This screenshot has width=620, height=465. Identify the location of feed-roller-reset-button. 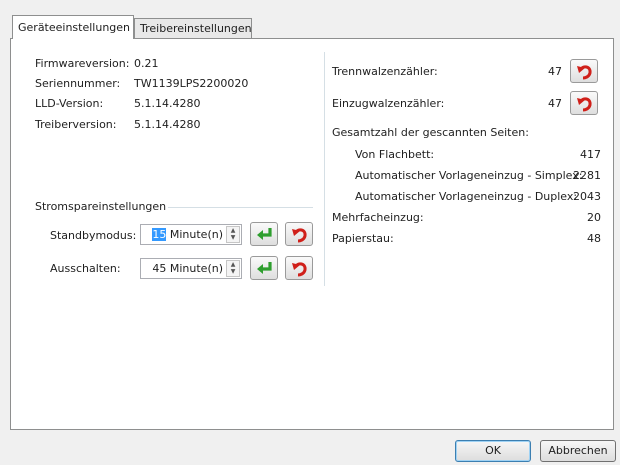
(584, 103).